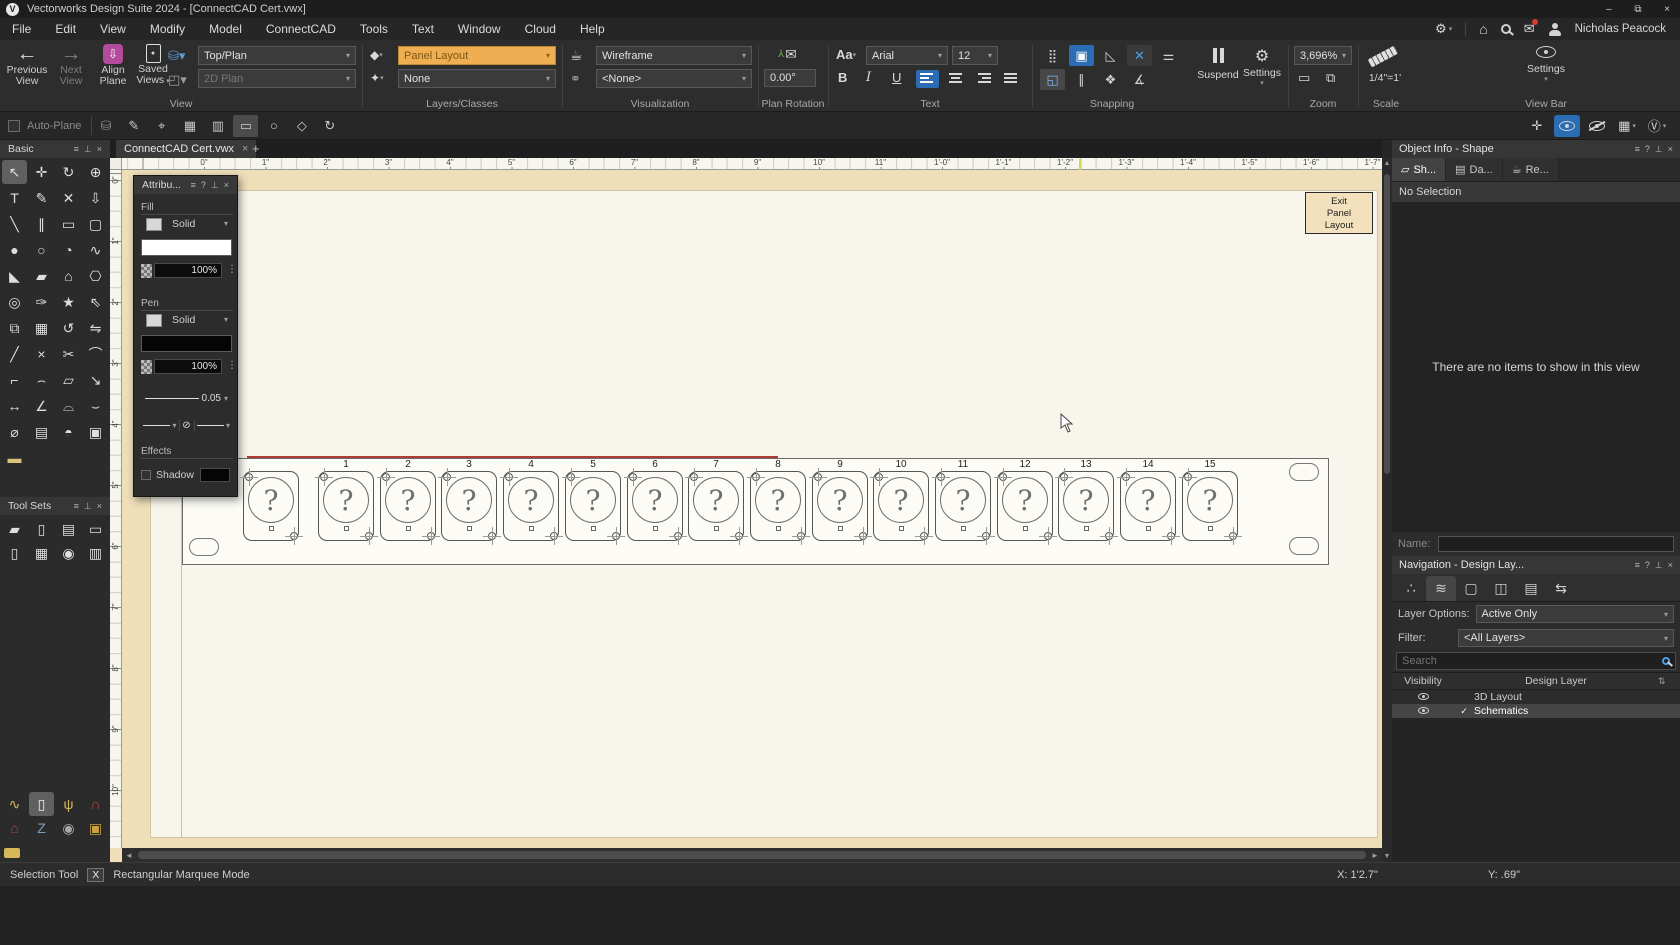 The height and width of the screenshot is (945, 1680). What do you see at coordinates (12, 853) in the screenshot?
I see `partial-tool-icon` at bounding box center [12, 853].